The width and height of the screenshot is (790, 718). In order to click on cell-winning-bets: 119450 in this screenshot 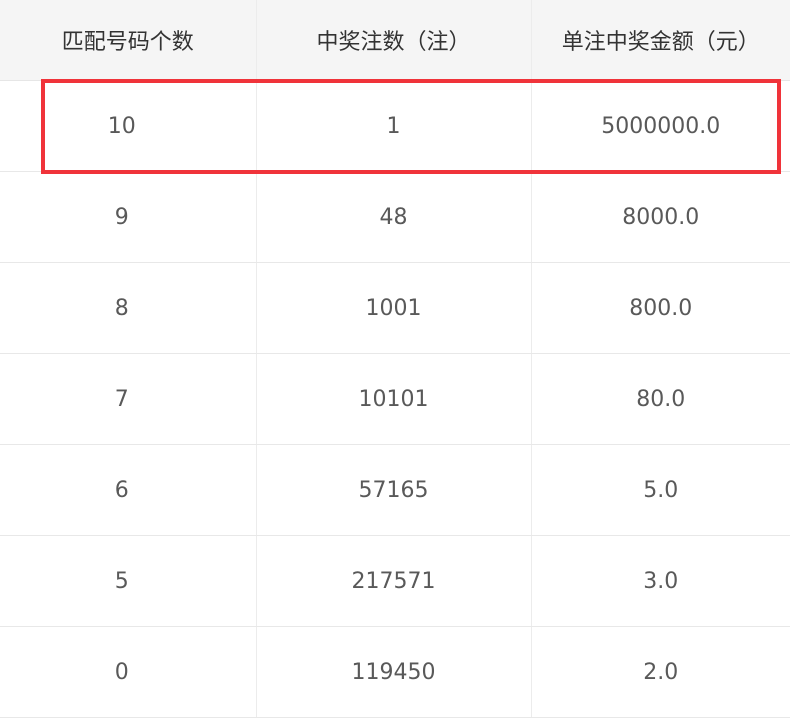, I will do `click(393, 672)`.